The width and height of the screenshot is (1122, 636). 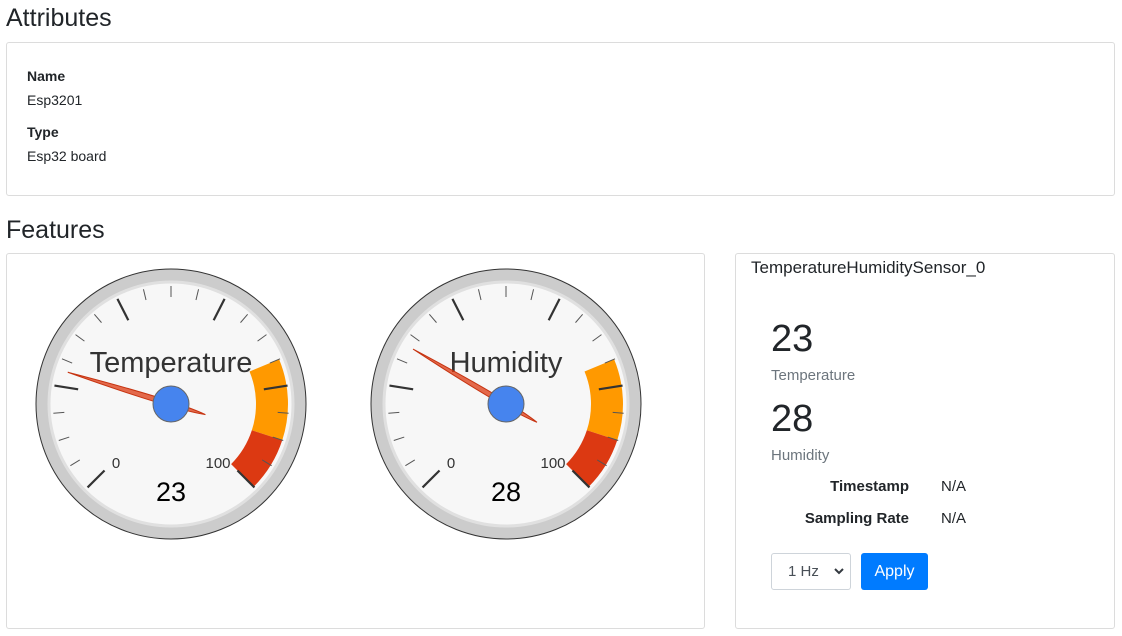 I want to click on sensor-title: TemperatureHumiditySensor_0, so click(x=868, y=267).